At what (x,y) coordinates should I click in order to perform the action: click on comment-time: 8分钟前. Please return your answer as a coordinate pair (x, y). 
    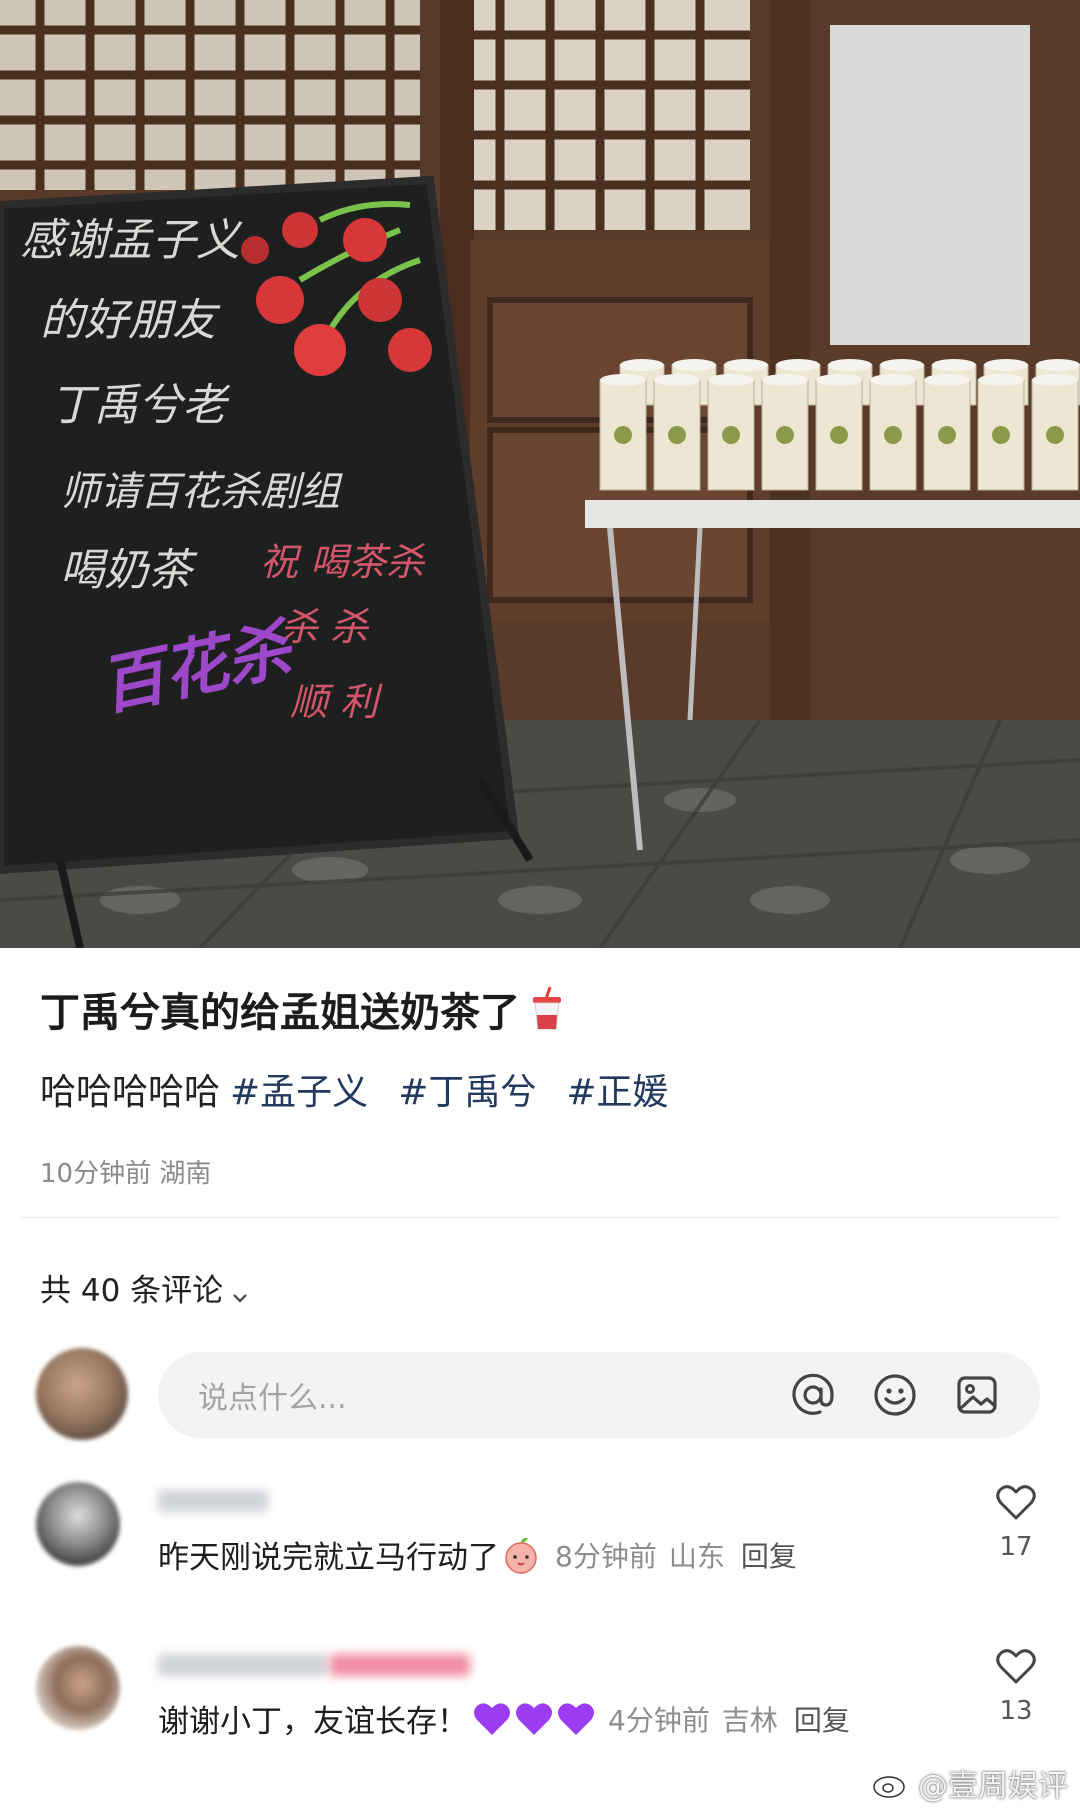
    Looking at the image, I should click on (606, 1556).